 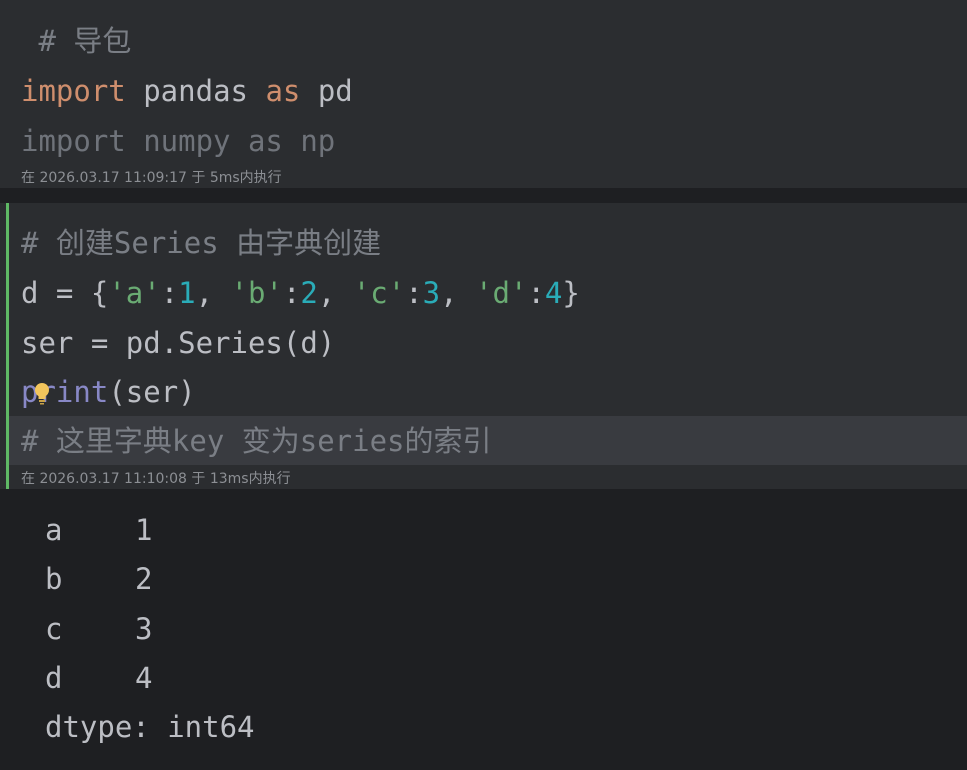 I want to click on output-index: b, so click(x=54, y=579).